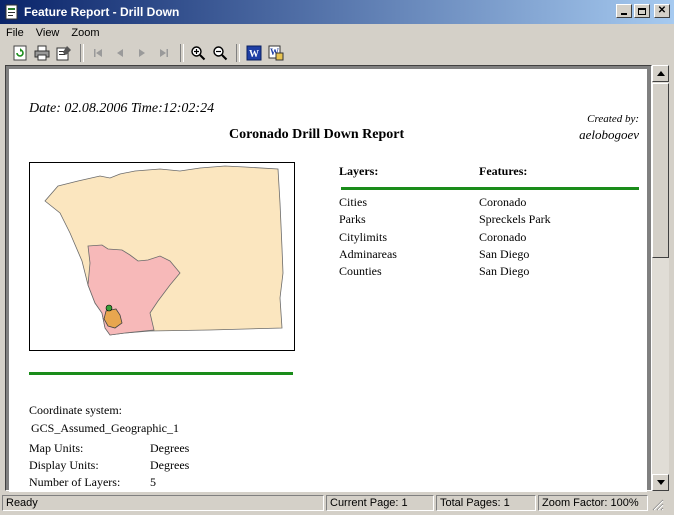  I want to click on layer-name: Cities, so click(353, 202).